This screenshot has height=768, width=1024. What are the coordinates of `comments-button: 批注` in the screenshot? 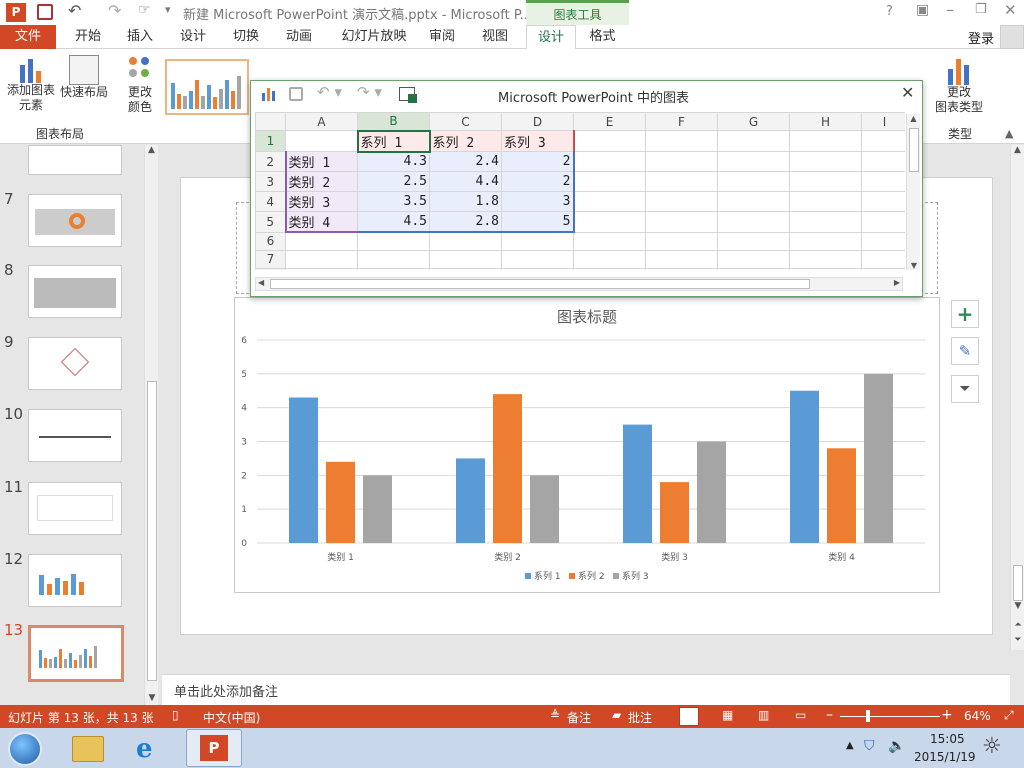 It's located at (640, 717).